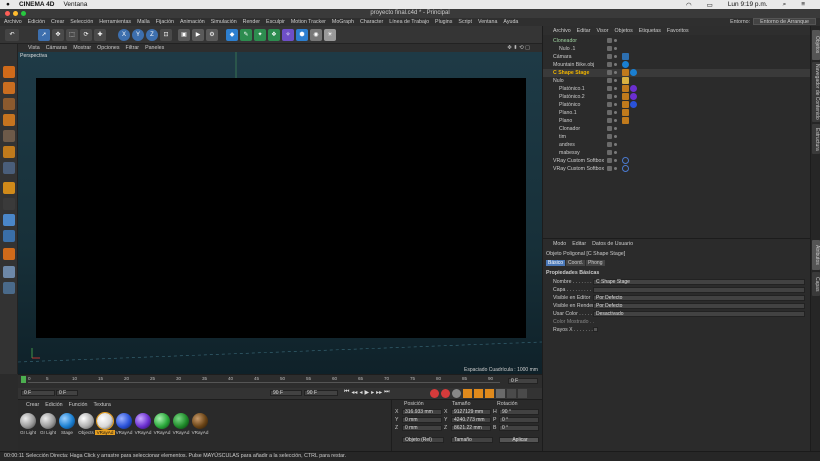  What do you see at coordinates (699, 306) in the screenshot?
I see `visible-render-dropdown: Por Defecto` at bounding box center [699, 306].